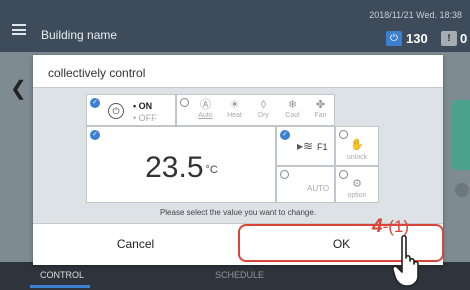 The height and width of the screenshot is (290, 470). I want to click on mode-heat: ☀ Heat, so click(234, 110).